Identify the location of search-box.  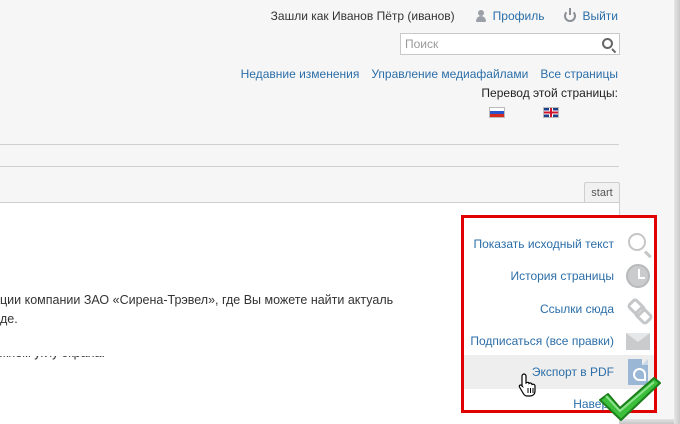
(510, 44).